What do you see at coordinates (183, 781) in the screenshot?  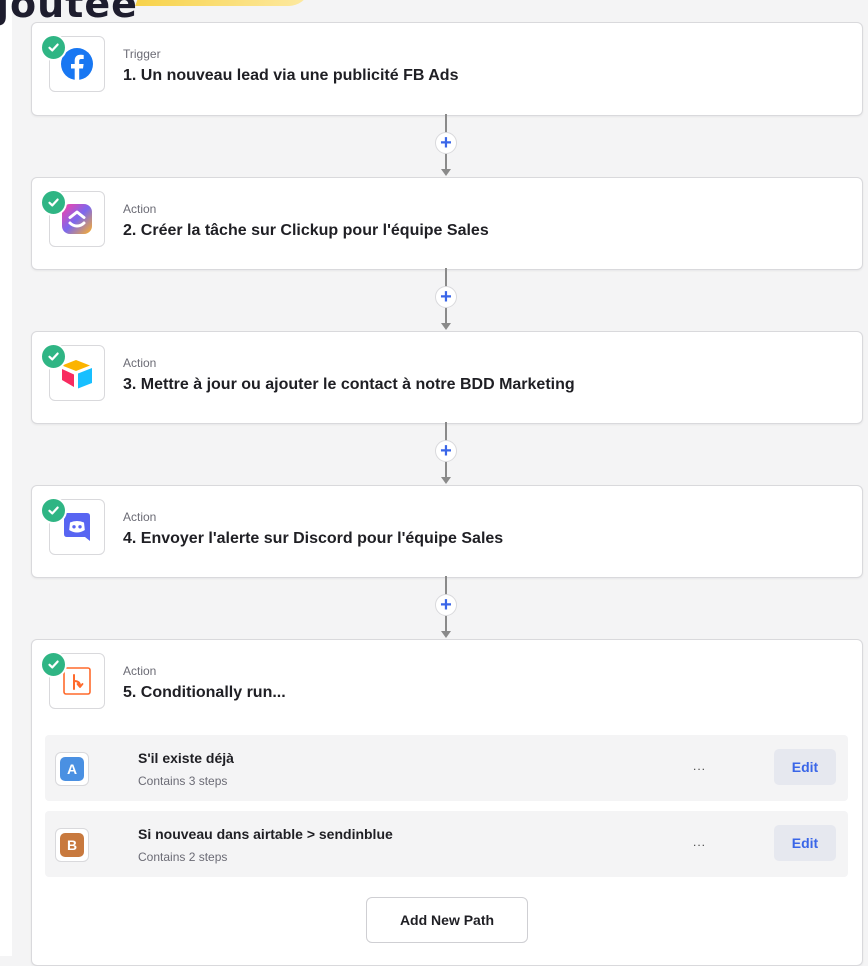 I see `path-step-count: Contains 3 steps` at bounding box center [183, 781].